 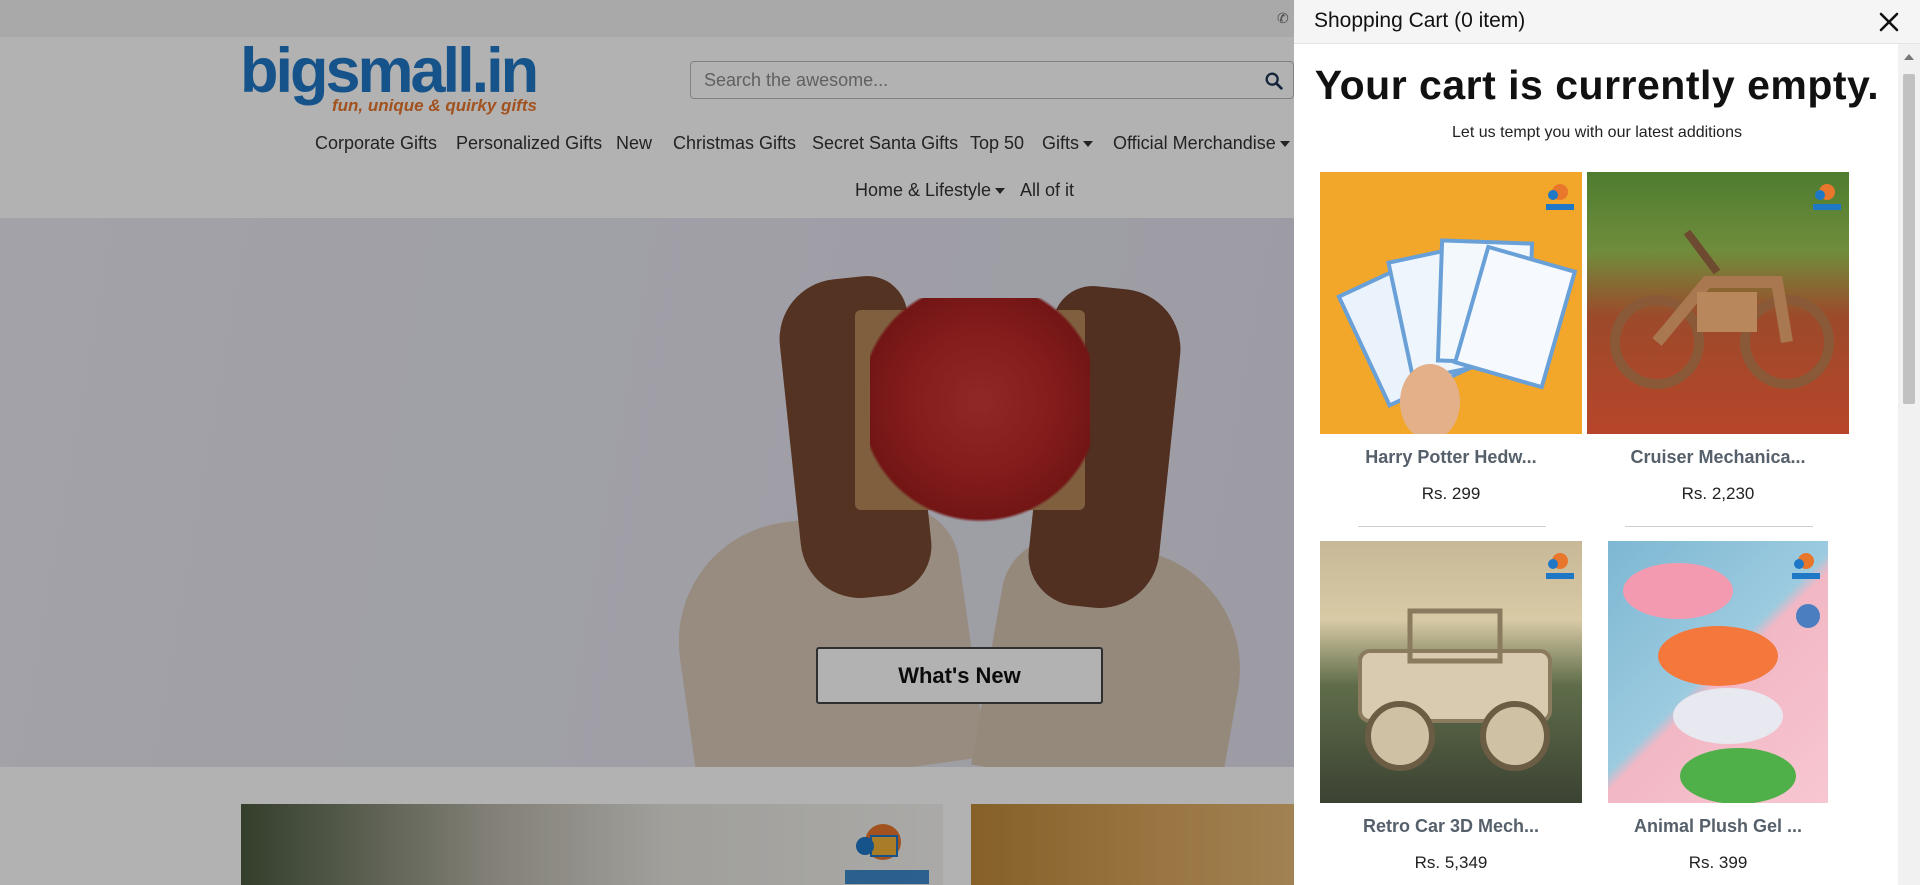 I want to click on product-card: Animal Plush Gel ... Rs. 399, so click(x=1718, y=706).